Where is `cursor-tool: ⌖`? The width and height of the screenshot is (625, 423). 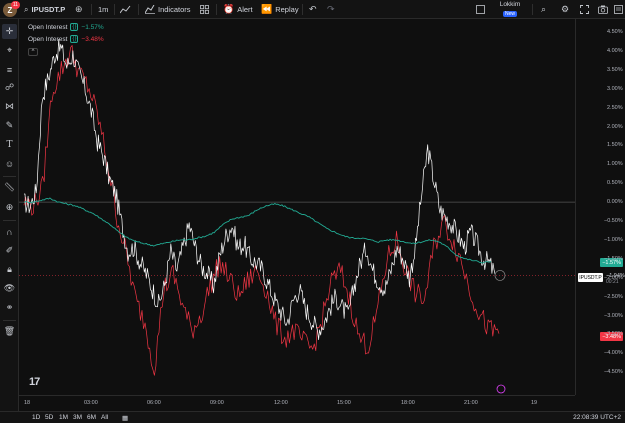
cursor-tool: ⌖ is located at coordinates (9, 50).